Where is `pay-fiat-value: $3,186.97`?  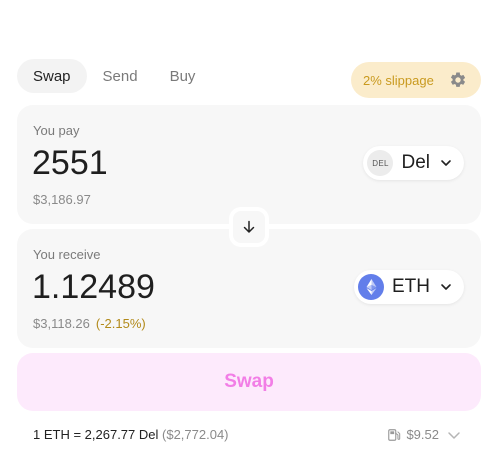 pay-fiat-value: $3,186.97 is located at coordinates (62, 199).